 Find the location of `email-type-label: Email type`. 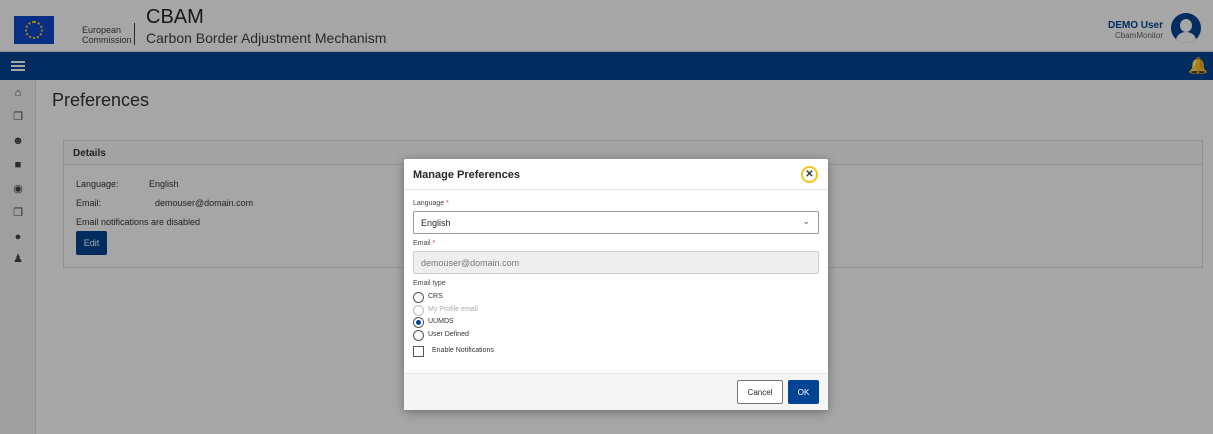

email-type-label: Email type is located at coordinates (429, 283).